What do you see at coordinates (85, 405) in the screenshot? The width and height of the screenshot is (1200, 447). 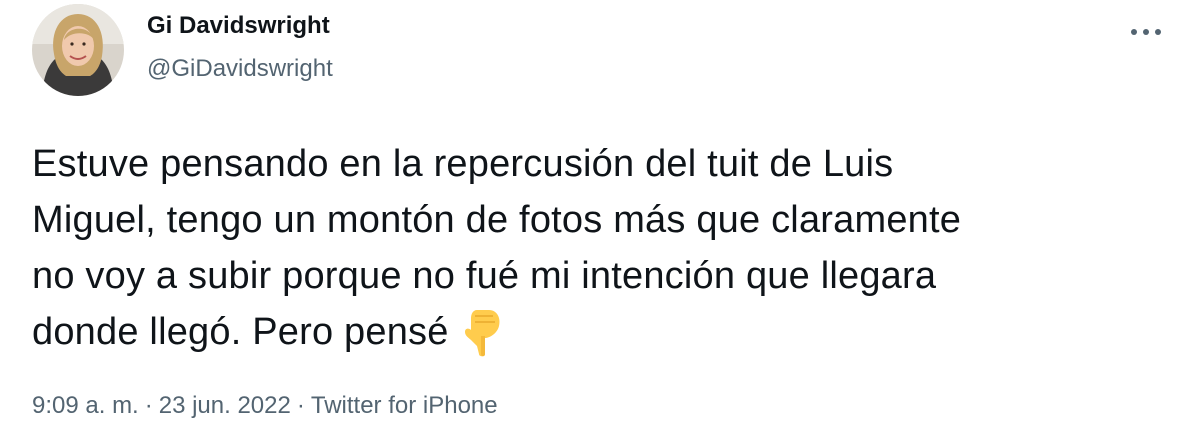 I see `tweet-time: 9:09 a. m.` at bounding box center [85, 405].